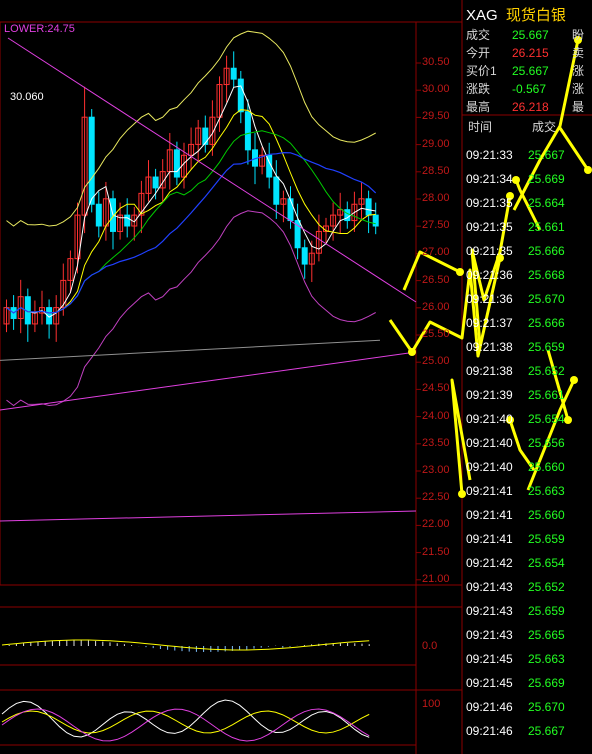  I want to click on tick-row: 09:21:43 25.652, so click(529, 587).